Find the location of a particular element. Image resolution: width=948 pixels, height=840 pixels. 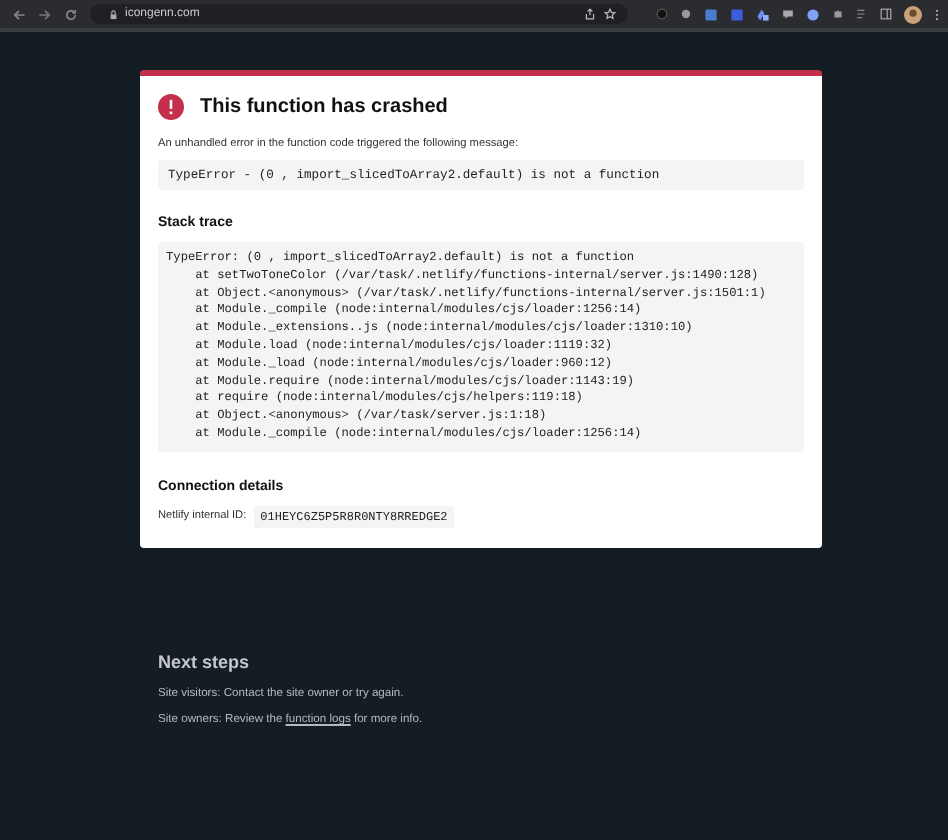

lock-icon is located at coordinates (113, 14).